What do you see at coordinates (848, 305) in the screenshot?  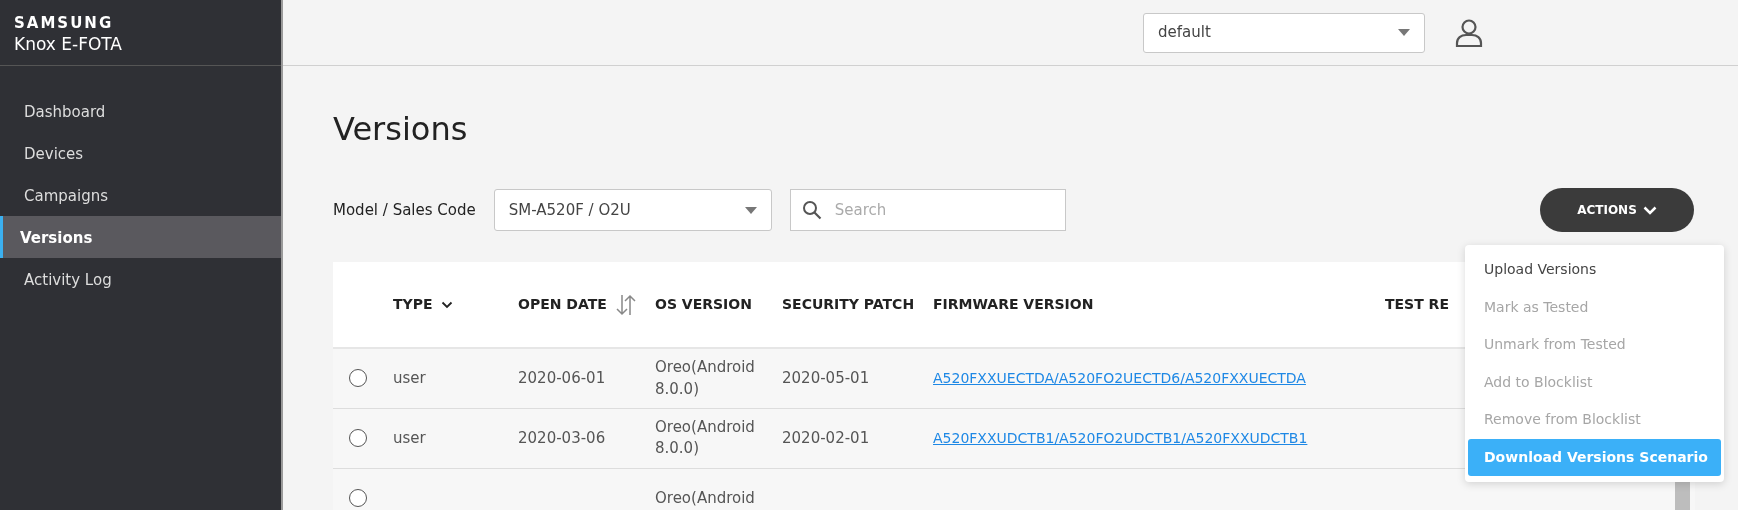 I see `column-header: SECURITY PATCH` at bounding box center [848, 305].